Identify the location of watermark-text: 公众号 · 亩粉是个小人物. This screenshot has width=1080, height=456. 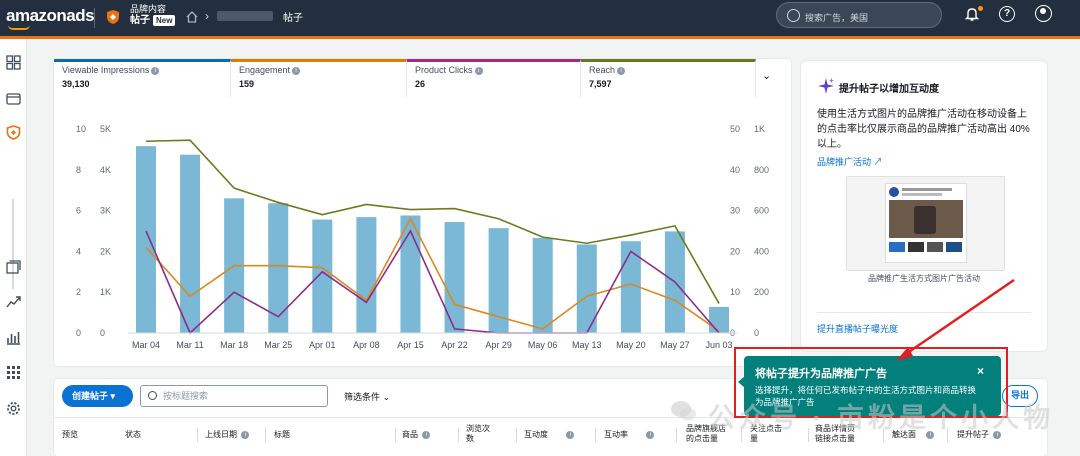
(881, 418).